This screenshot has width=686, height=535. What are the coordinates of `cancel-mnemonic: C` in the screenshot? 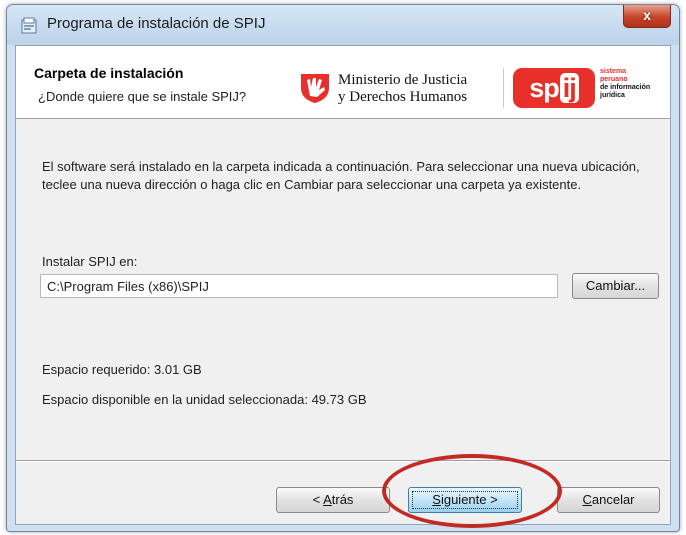 It's located at (587, 499).